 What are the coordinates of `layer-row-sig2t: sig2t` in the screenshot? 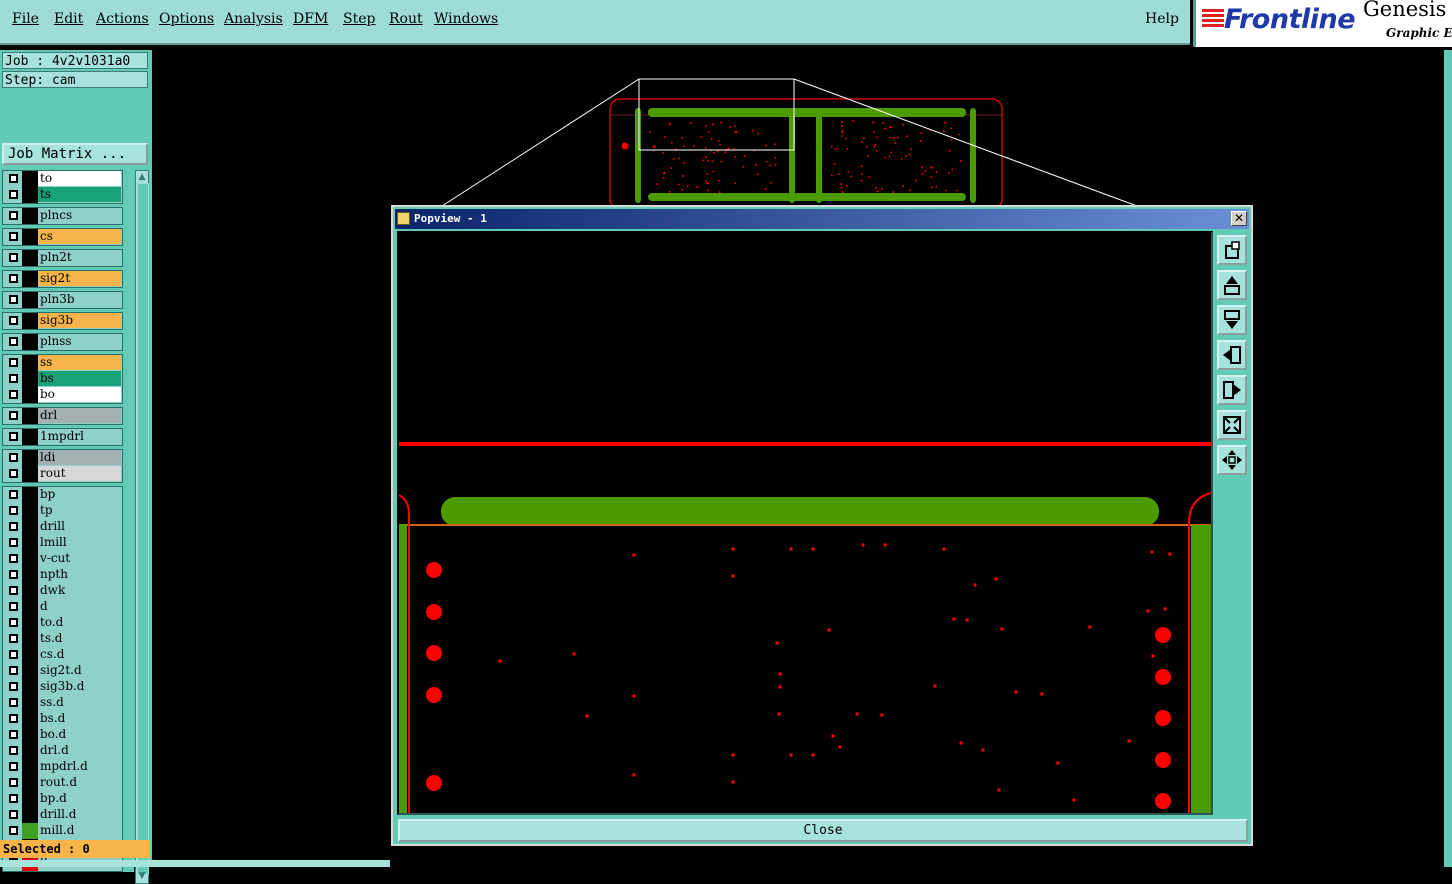 It's located at (62, 279).